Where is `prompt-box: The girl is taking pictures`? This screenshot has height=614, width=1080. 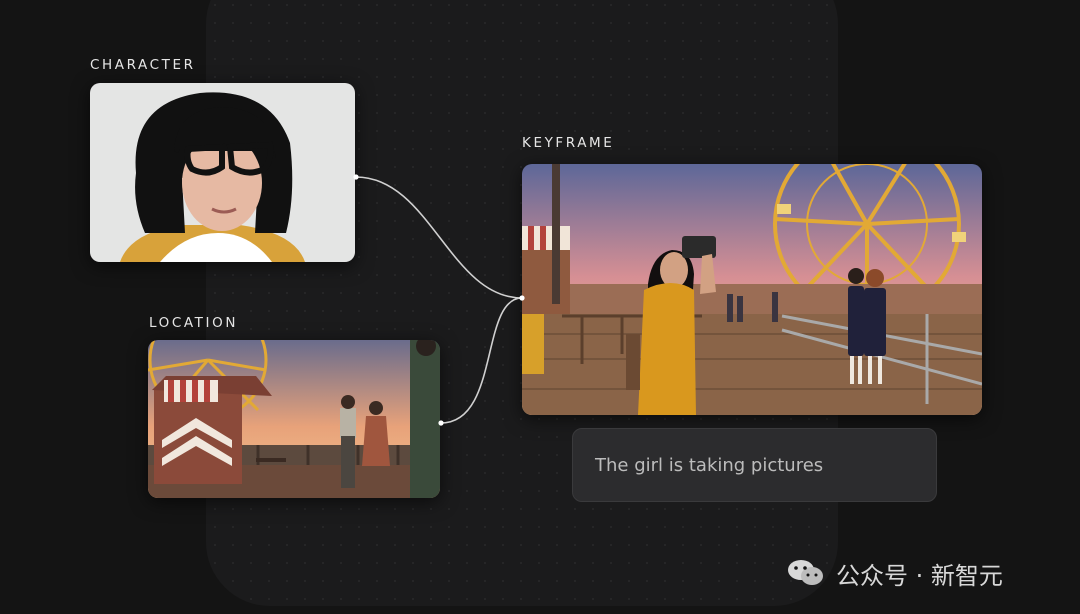
prompt-box: The girl is taking pictures is located at coordinates (754, 465).